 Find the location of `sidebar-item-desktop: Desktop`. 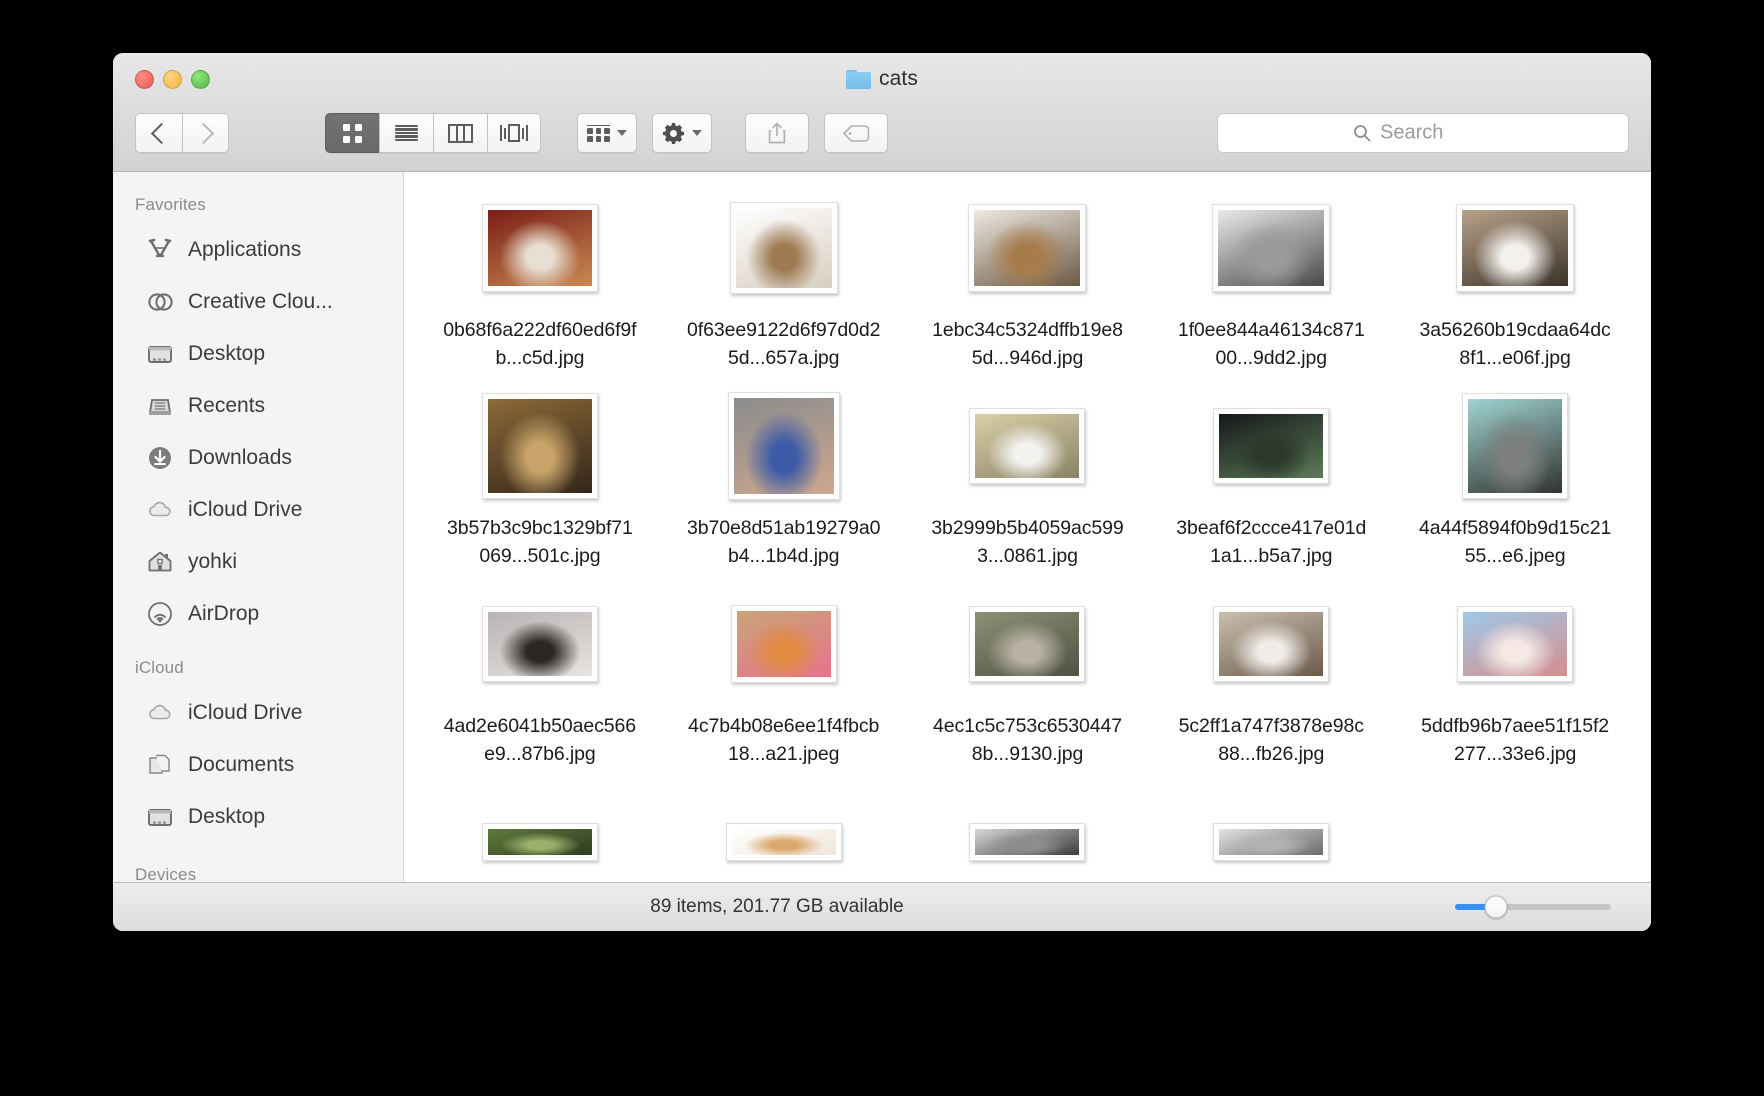

sidebar-item-desktop: Desktop is located at coordinates (258, 354).